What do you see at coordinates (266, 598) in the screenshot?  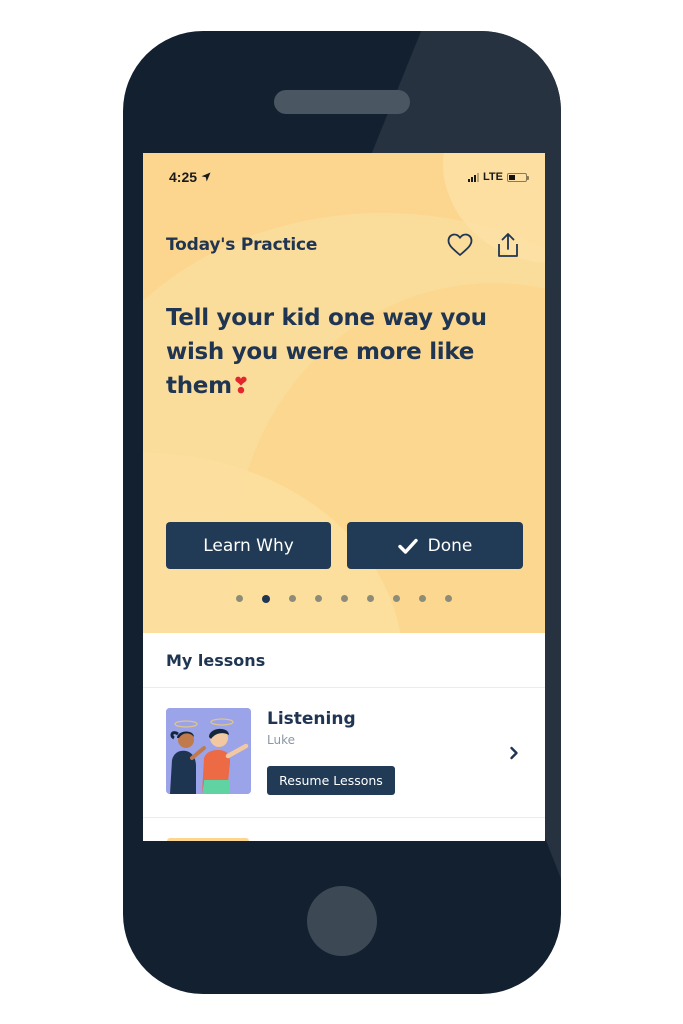 I see `pagination-dot-active` at bounding box center [266, 598].